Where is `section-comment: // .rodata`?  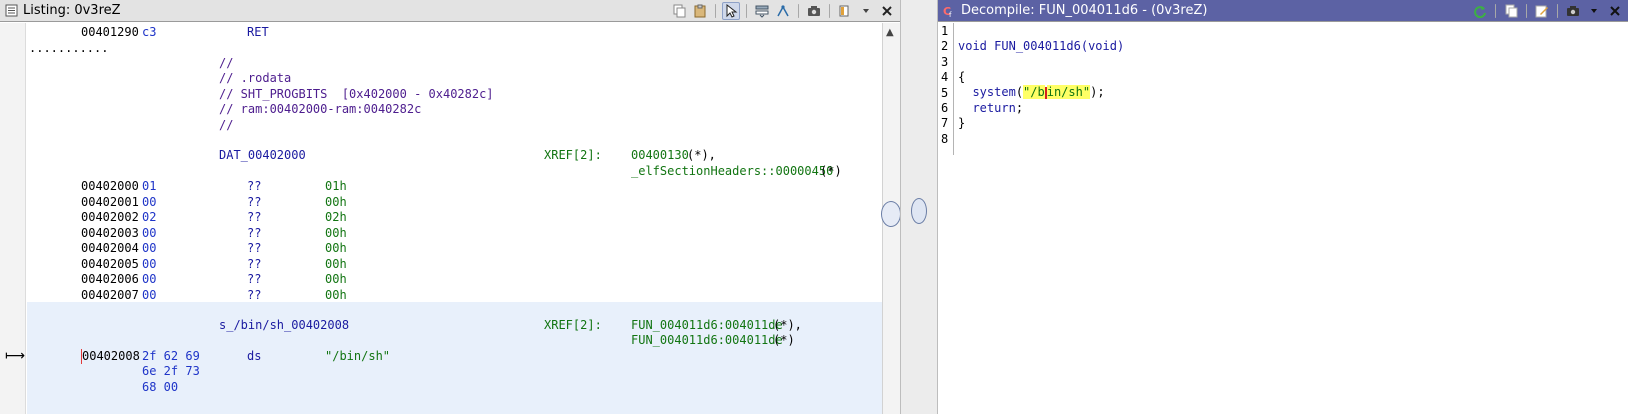 section-comment: // .rodata is located at coordinates (255, 78).